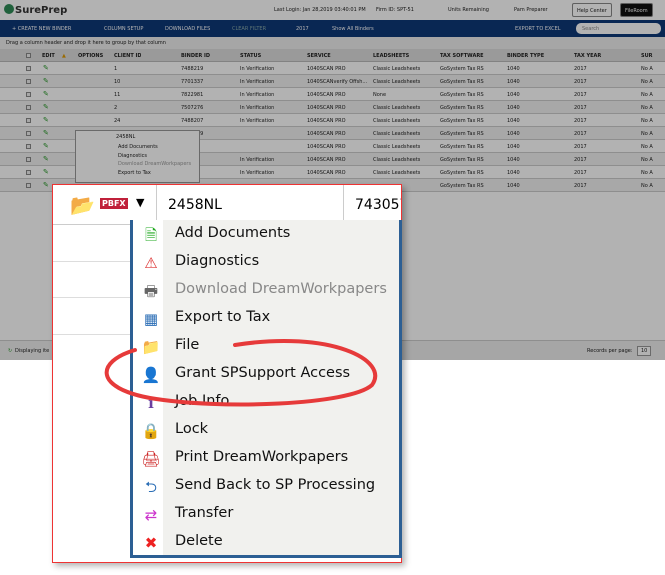 The height and width of the screenshot is (575, 665). I want to click on menu-item-diagnostics: ⚠ Diagnostics, so click(266, 263).